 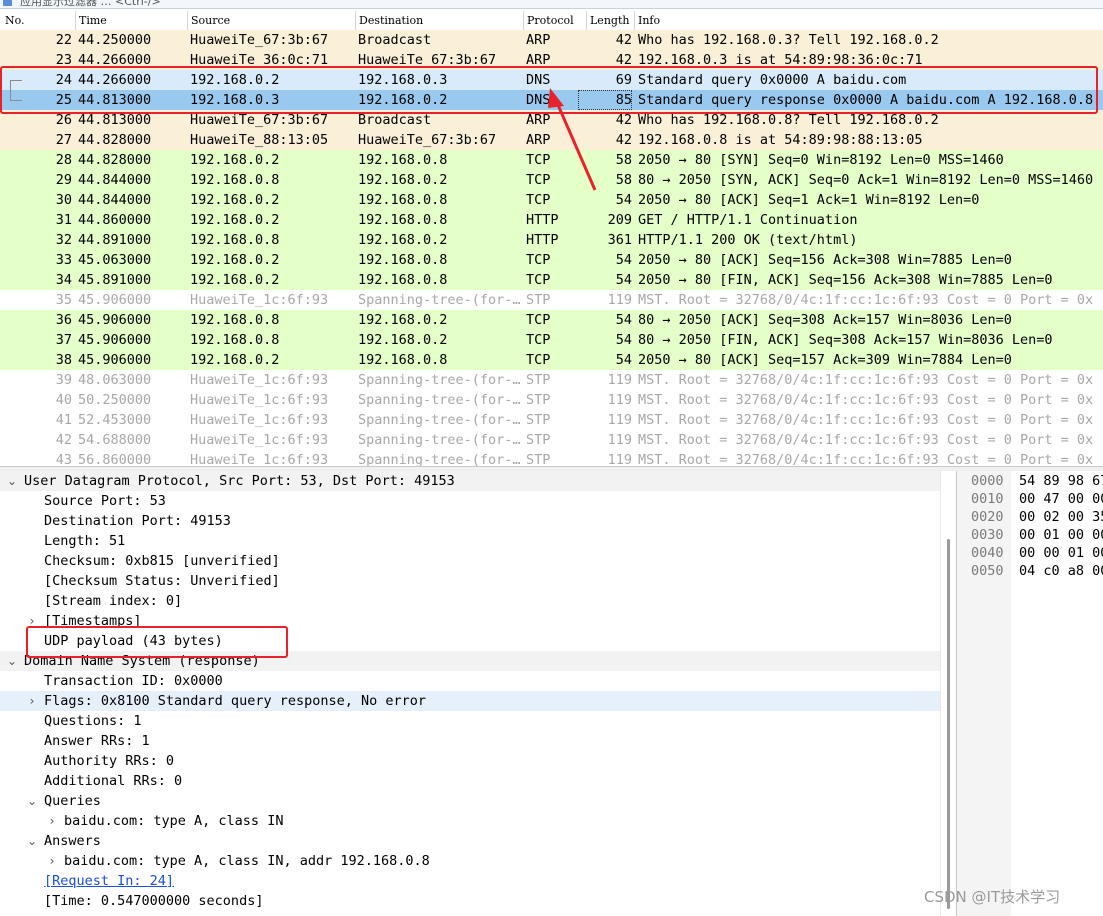 What do you see at coordinates (551, 4) in the screenshot?
I see `display-filter-bar: 应用显示过滤器 … <Ctrl-/>` at bounding box center [551, 4].